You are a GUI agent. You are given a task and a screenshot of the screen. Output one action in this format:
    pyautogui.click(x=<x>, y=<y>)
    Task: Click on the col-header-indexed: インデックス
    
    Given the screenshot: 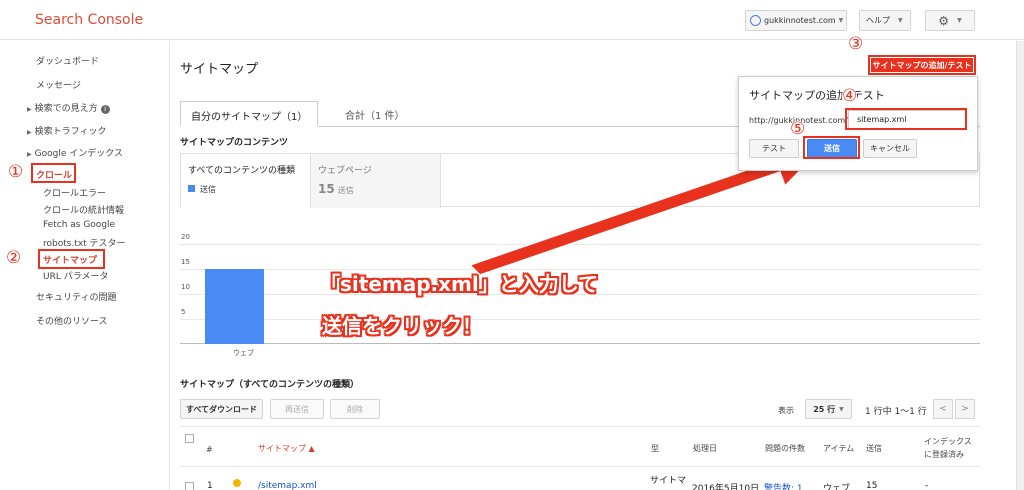 What is the action you would take?
    pyautogui.click(x=948, y=441)
    